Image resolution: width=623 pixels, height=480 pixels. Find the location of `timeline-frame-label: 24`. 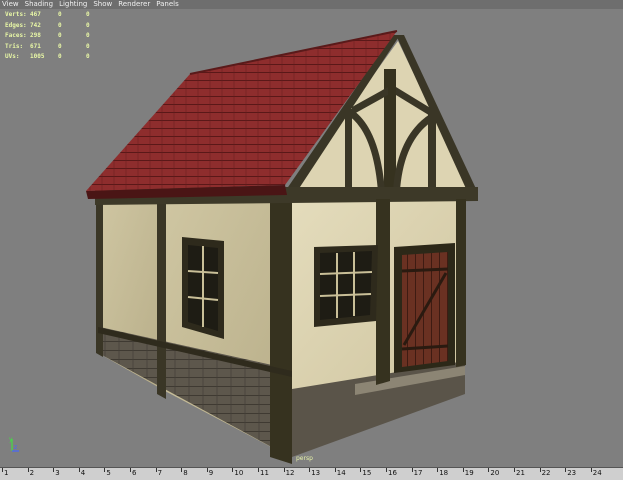

timeline-frame-label: 24 is located at coordinates (597, 473).